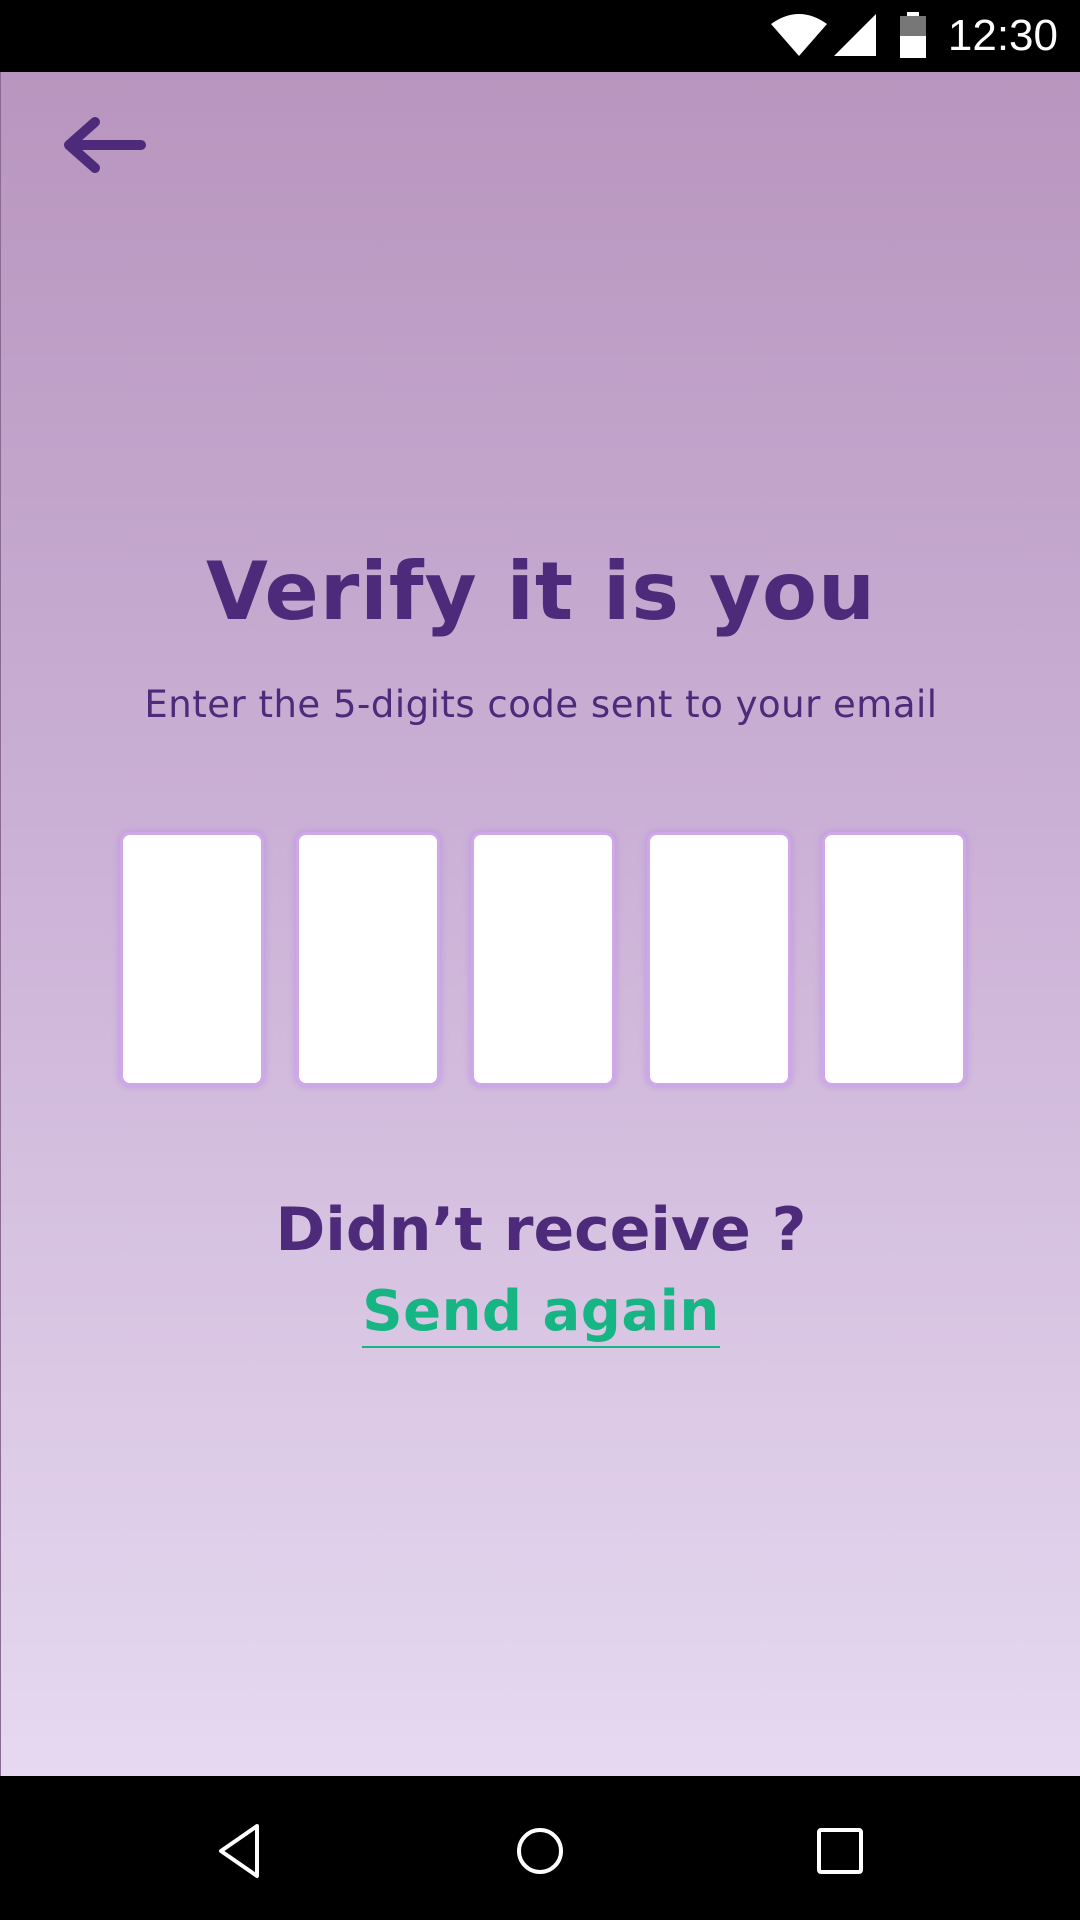 The image size is (1080, 1920). What do you see at coordinates (541, 1313) in the screenshot?
I see `send-again-link: Send again` at bounding box center [541, 1313].